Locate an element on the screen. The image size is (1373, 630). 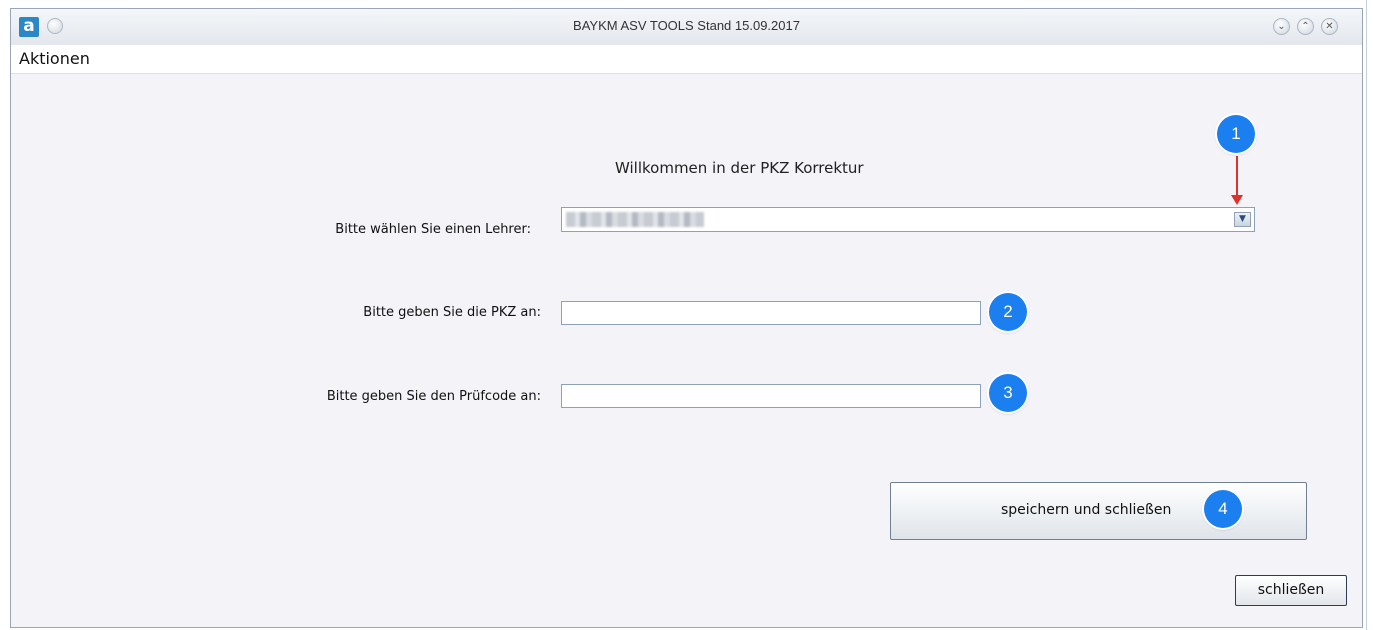
maximize-button: ⌃ is located at coordinates (1305, 26).